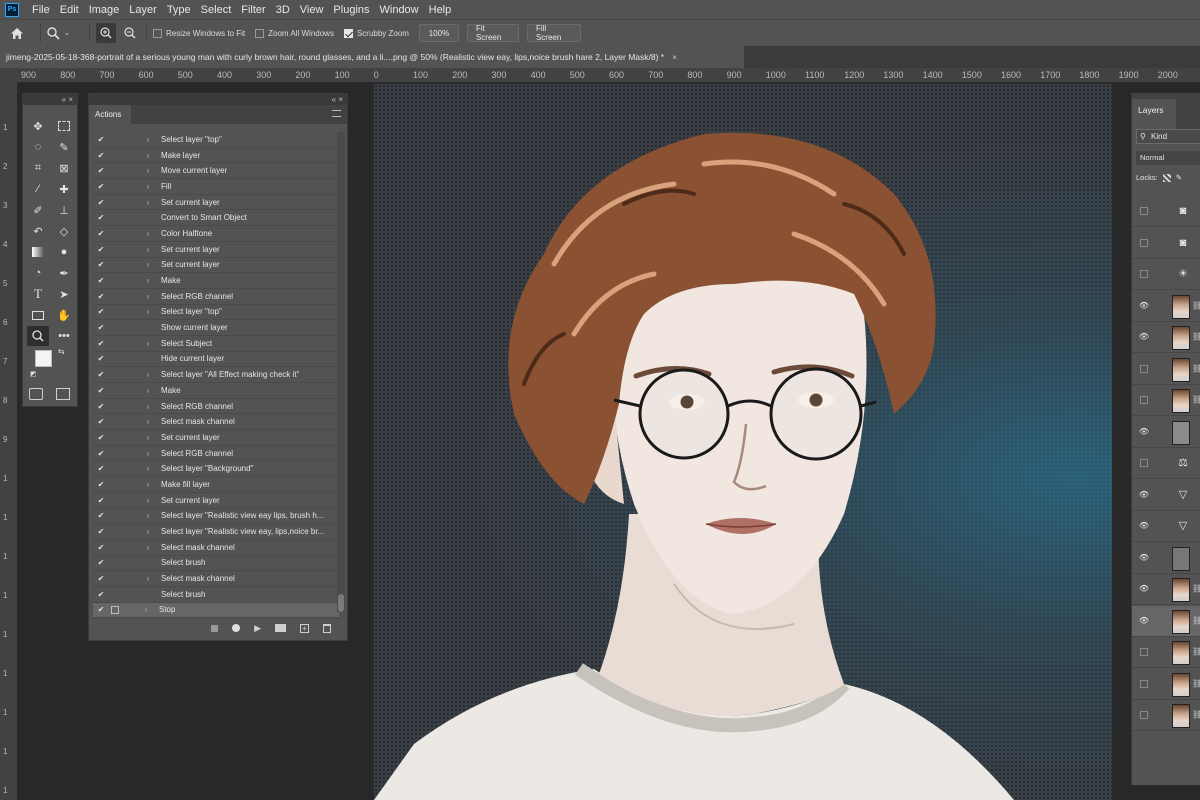 The width and height of the screenshot is (1200, 800). What do you see at coordinates (216, 485) in the screenshot?
I see `action-item: ✔ › Make fill layer` at bounding box center [216, 485].